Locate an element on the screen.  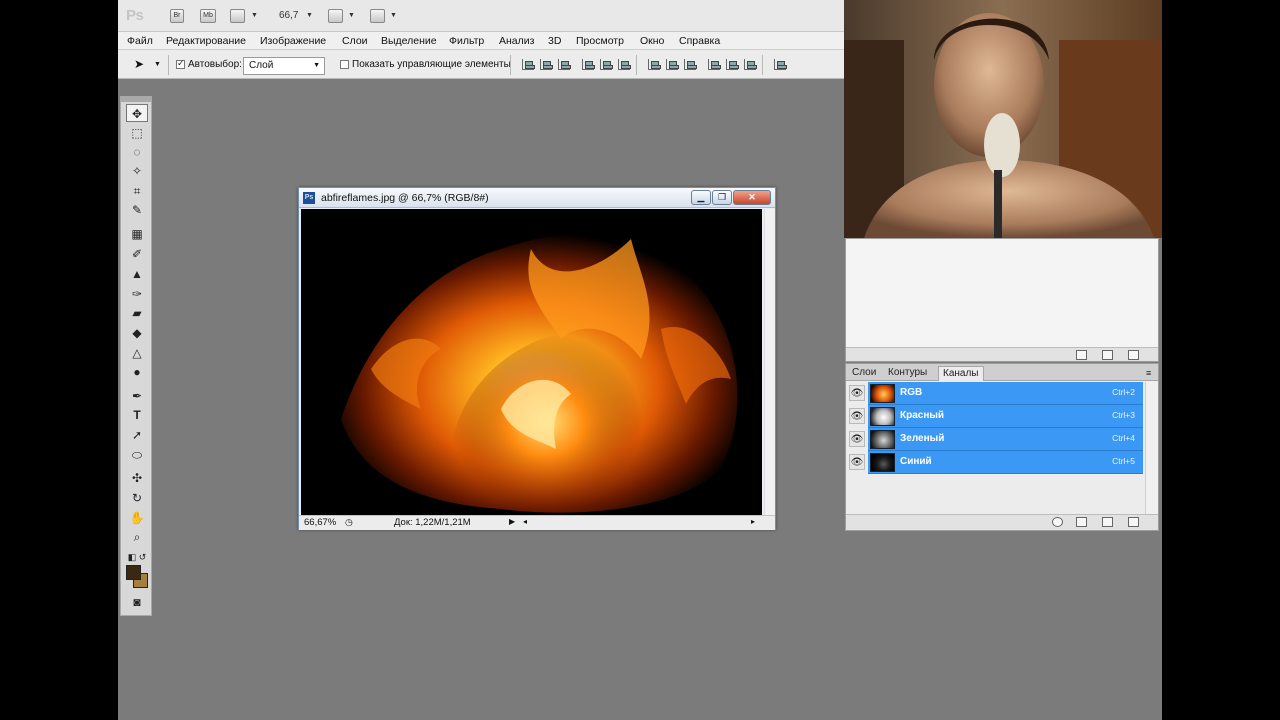
load-channel-as-selection-icon is located at coordinates (1057, 522).